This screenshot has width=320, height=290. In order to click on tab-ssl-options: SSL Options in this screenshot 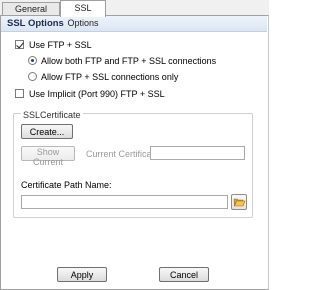, I will do `click(83, 14)`.